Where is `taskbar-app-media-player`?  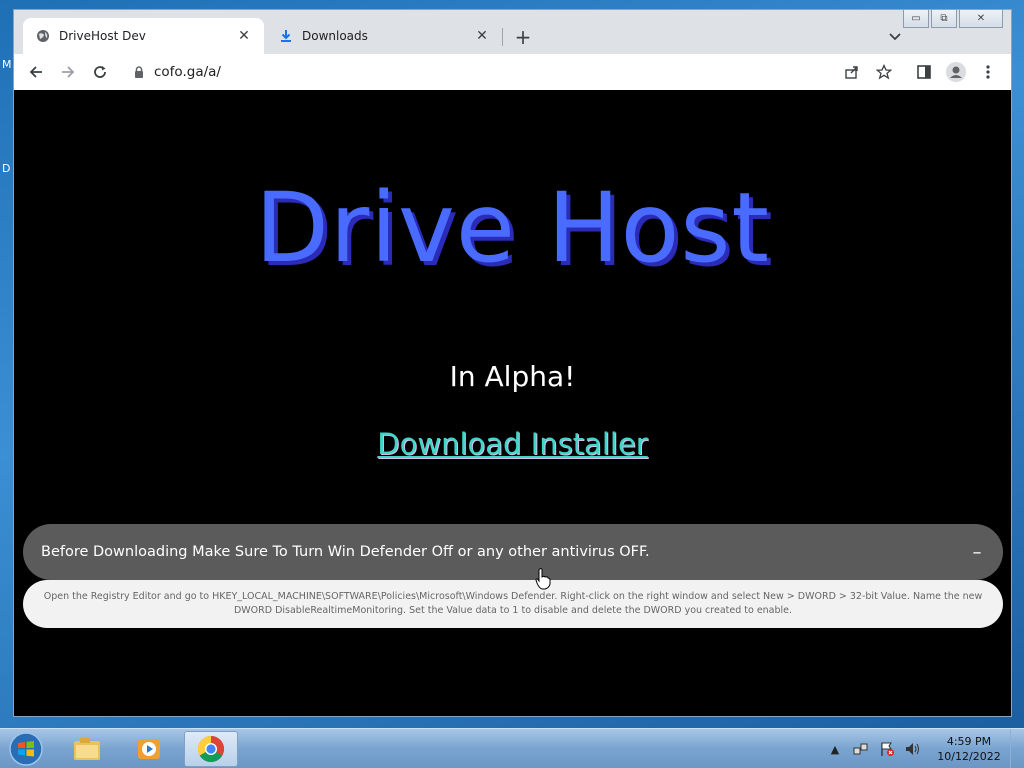 taskbar-app-media-player is located at coordinates (149, 749).